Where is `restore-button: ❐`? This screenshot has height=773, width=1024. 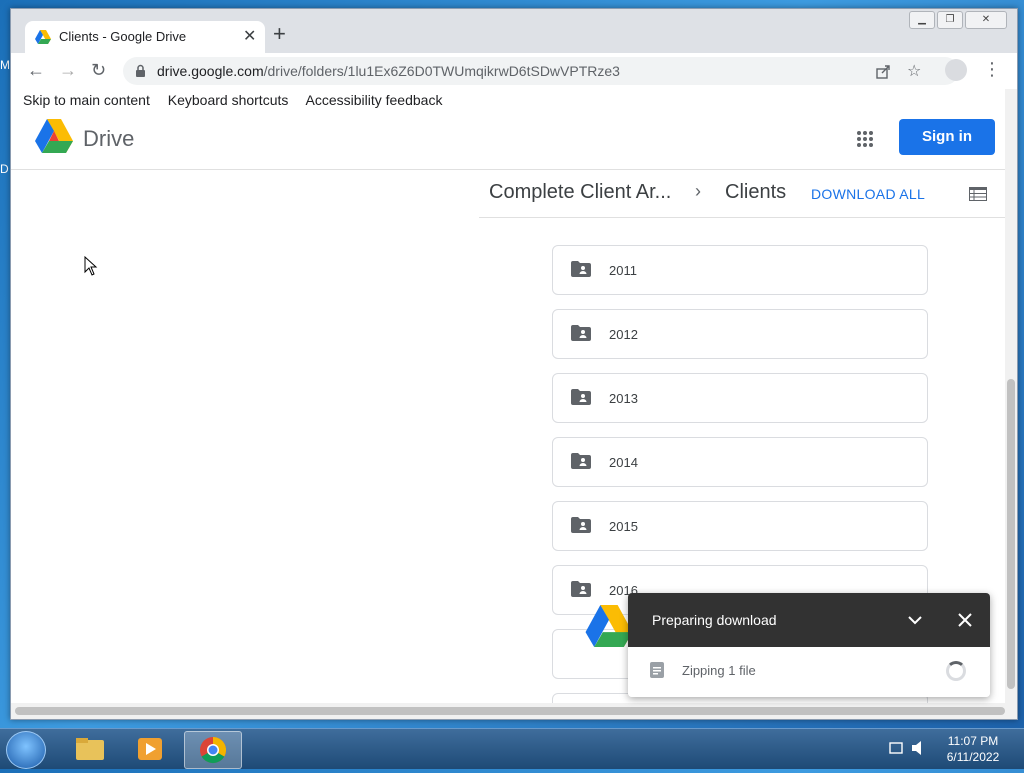 restore-button: ❐ is located at coordinates (950, 20).